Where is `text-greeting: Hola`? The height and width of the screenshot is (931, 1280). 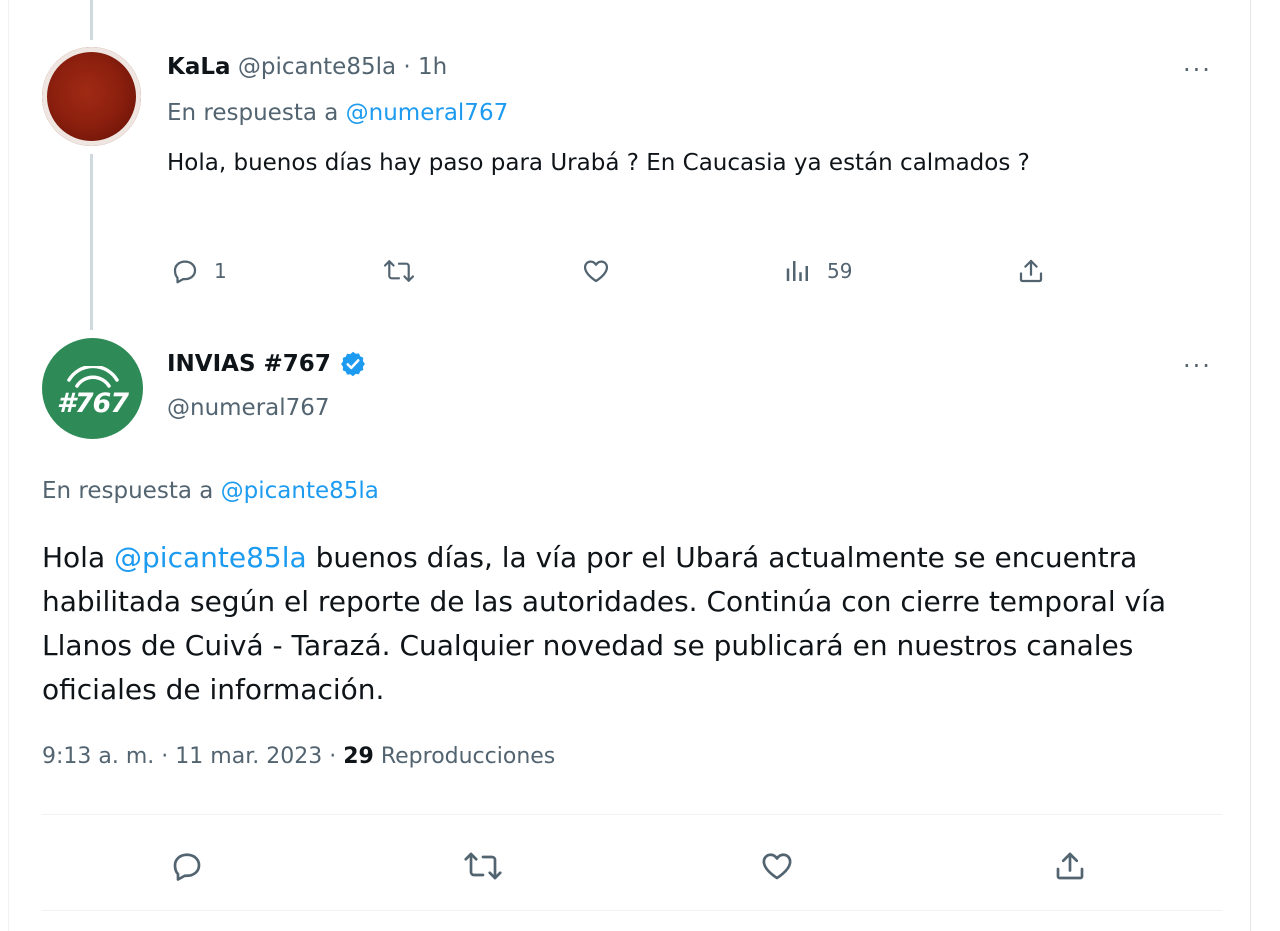 text-greeting: Hola is located at coordinates (74, 557).